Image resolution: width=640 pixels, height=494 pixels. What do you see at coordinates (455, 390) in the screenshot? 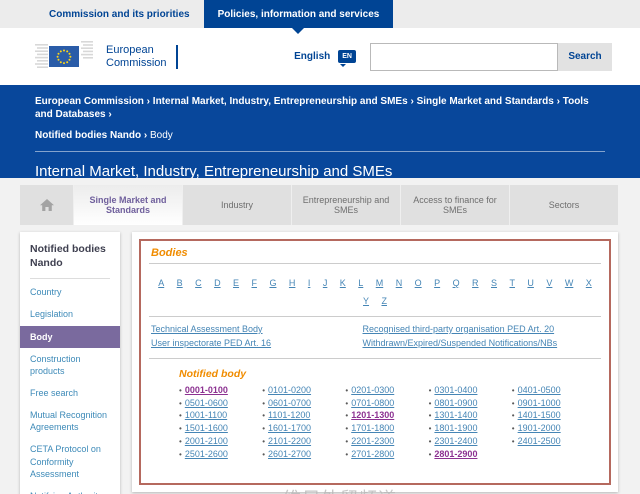
I see `range-link: 0301-0400` at bounding box center [455, 390].